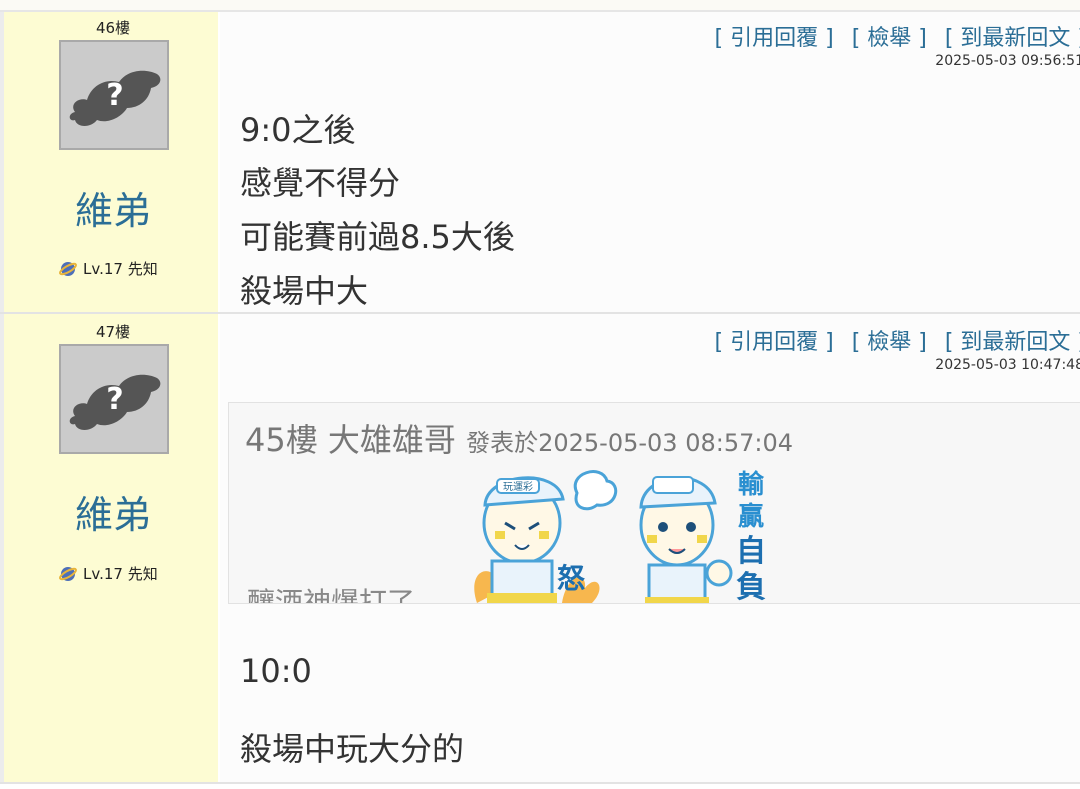  What do you see at coordinates (1007, 365) in the screenshot?
I see `post-timestamp: 2025-05-03 10:47:48` at bounding box center [1007, 365].